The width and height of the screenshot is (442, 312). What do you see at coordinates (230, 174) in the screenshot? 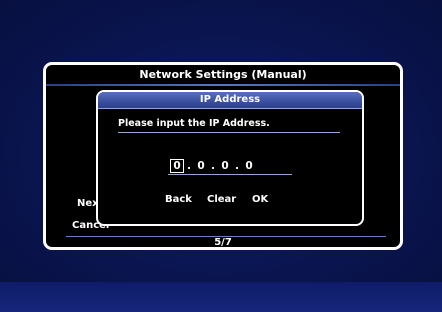
I see `ip-underline` at bounding box center [230, 174].